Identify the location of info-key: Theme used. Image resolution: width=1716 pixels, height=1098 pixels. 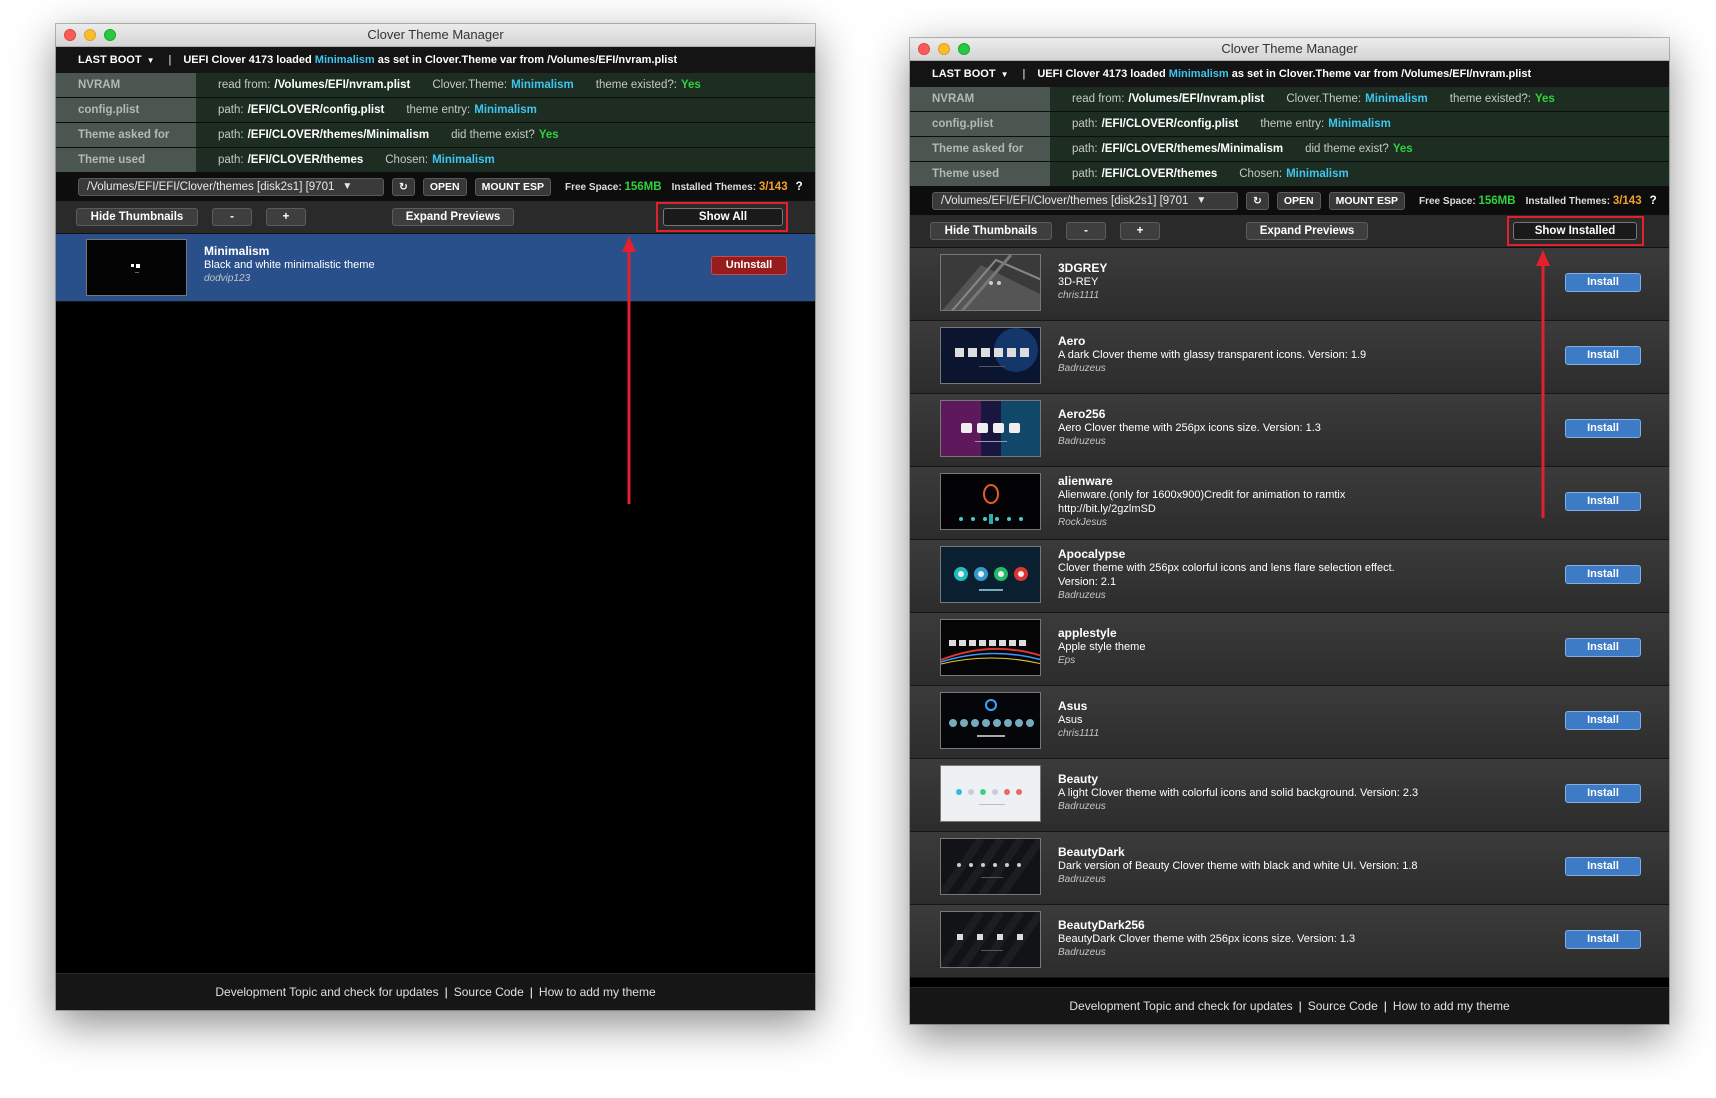
(980, 174).